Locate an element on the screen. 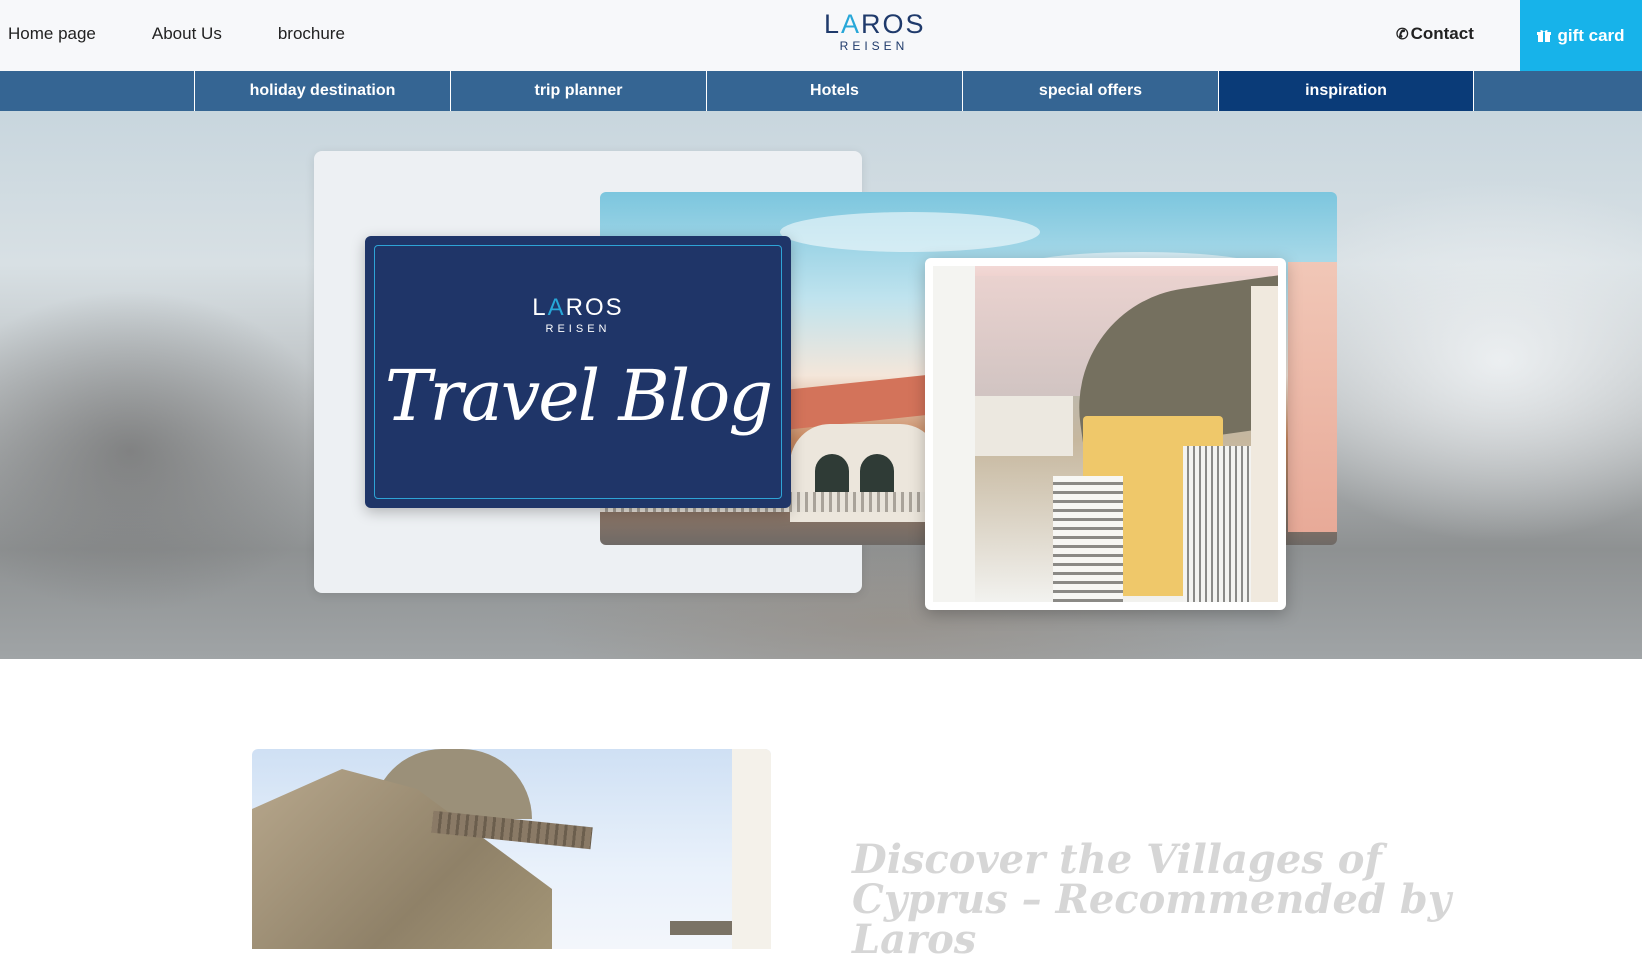 The width and height of the screenshot is (1642, 963). card-logo: LAROS REISEN is located at coordinates (578, 316).